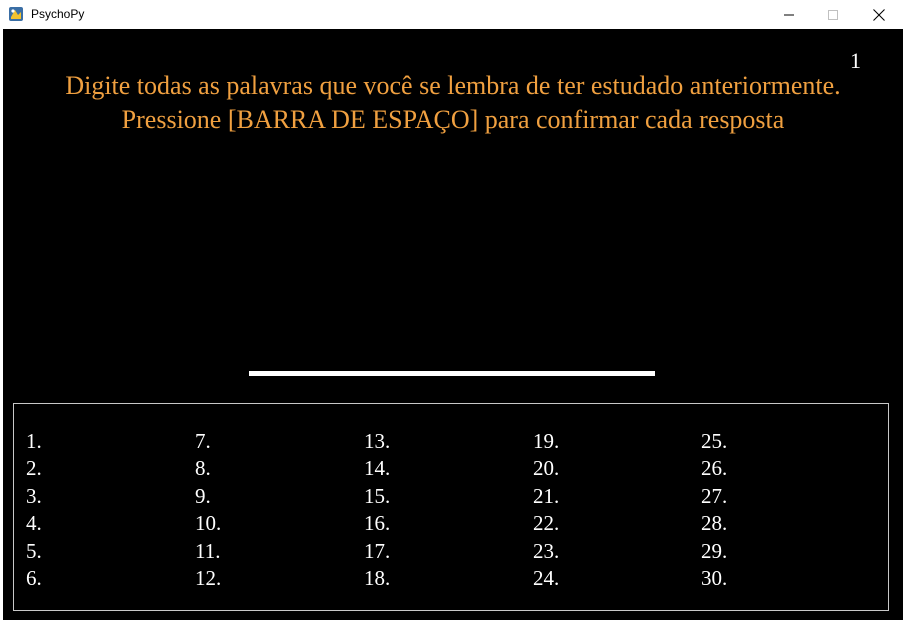 The image size is (906, 623). What do you see at coordinates (203, 441) in the screenshot?
I see `answer-slot: 7.` at bounding box center [203, 441].